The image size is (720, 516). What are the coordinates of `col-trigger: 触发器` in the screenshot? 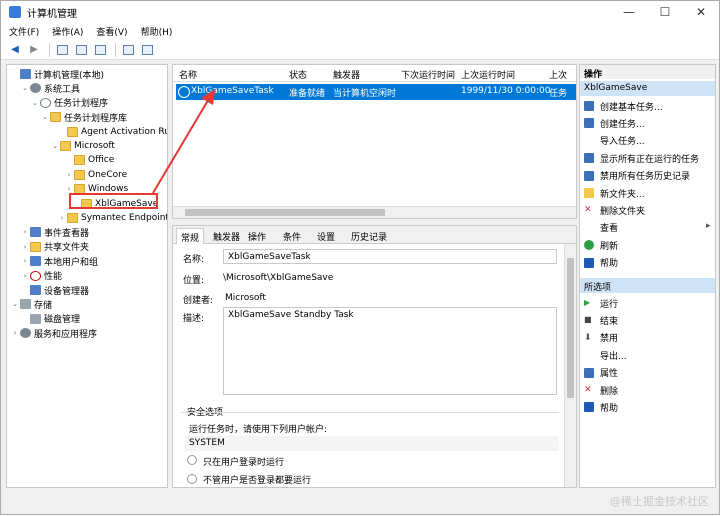 It's located at (346, 74).